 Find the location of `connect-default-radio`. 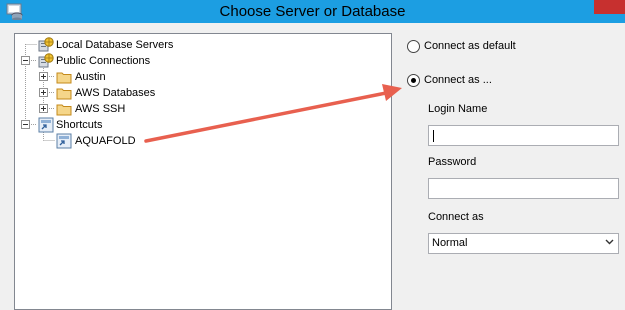

connect-default-radio is located at coordinates (413, 46).